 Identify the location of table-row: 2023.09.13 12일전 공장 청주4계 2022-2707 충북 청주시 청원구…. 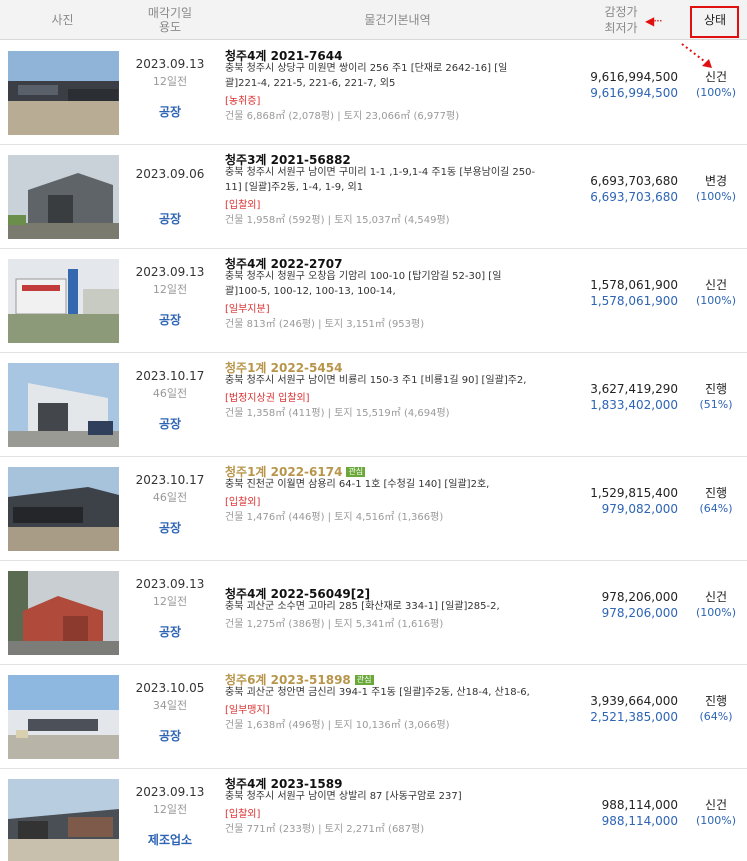
(373, 301).